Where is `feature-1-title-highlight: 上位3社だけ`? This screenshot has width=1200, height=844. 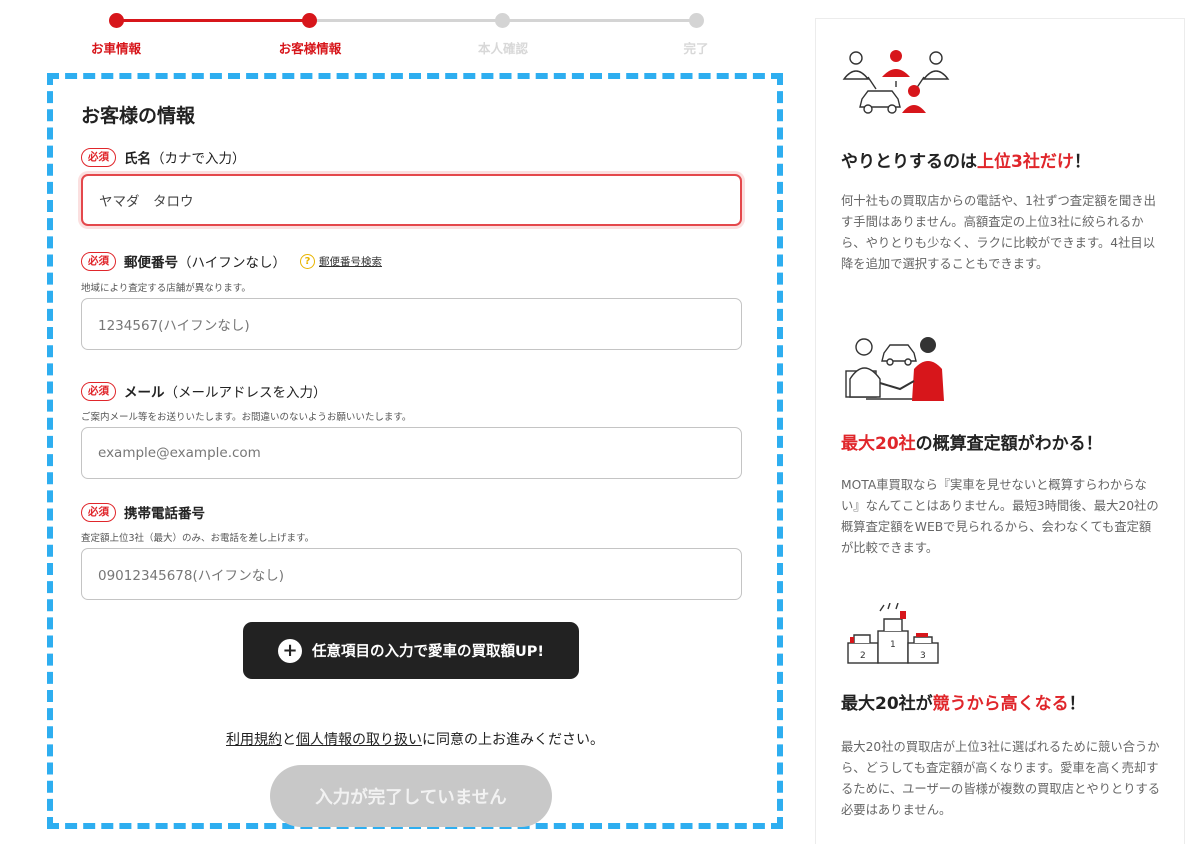
feature-1-title-highlight: 上位3社だけ is located at coordinates (1025, 162).